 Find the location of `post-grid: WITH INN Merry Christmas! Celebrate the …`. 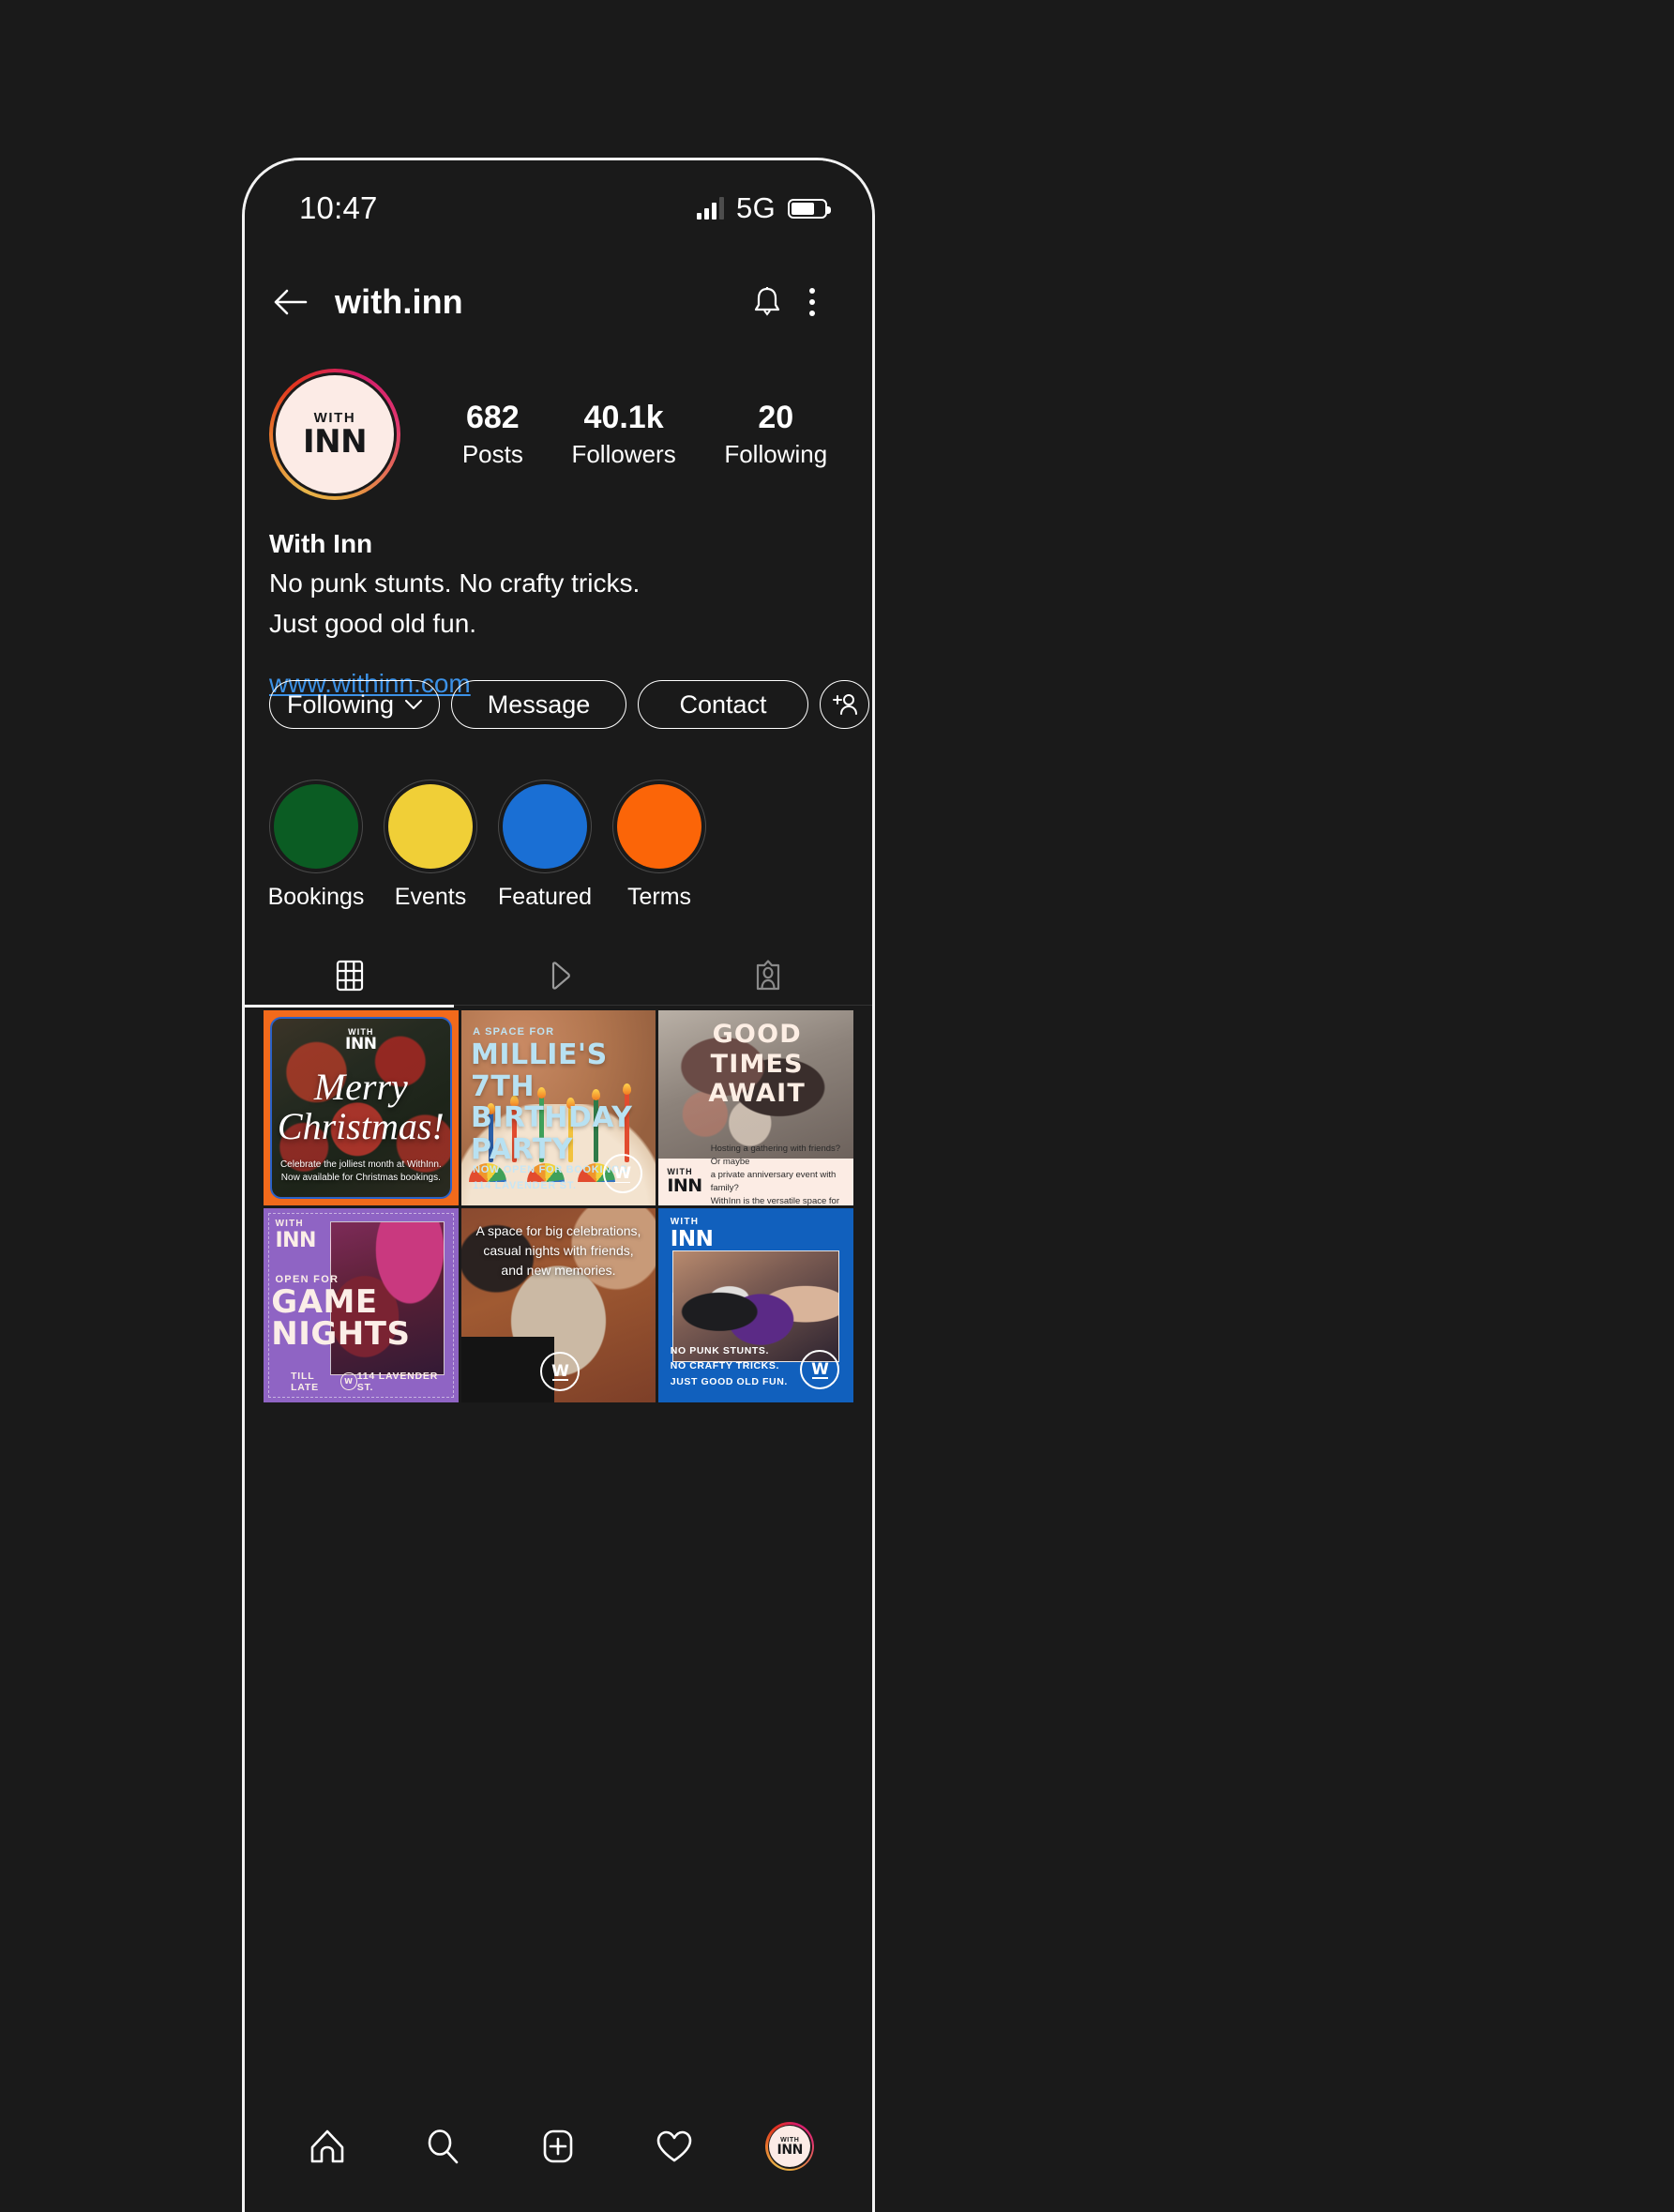

post-grid: WITH INN Merry Christmas! Celebrate the … is located at coordinates (558, 1206).